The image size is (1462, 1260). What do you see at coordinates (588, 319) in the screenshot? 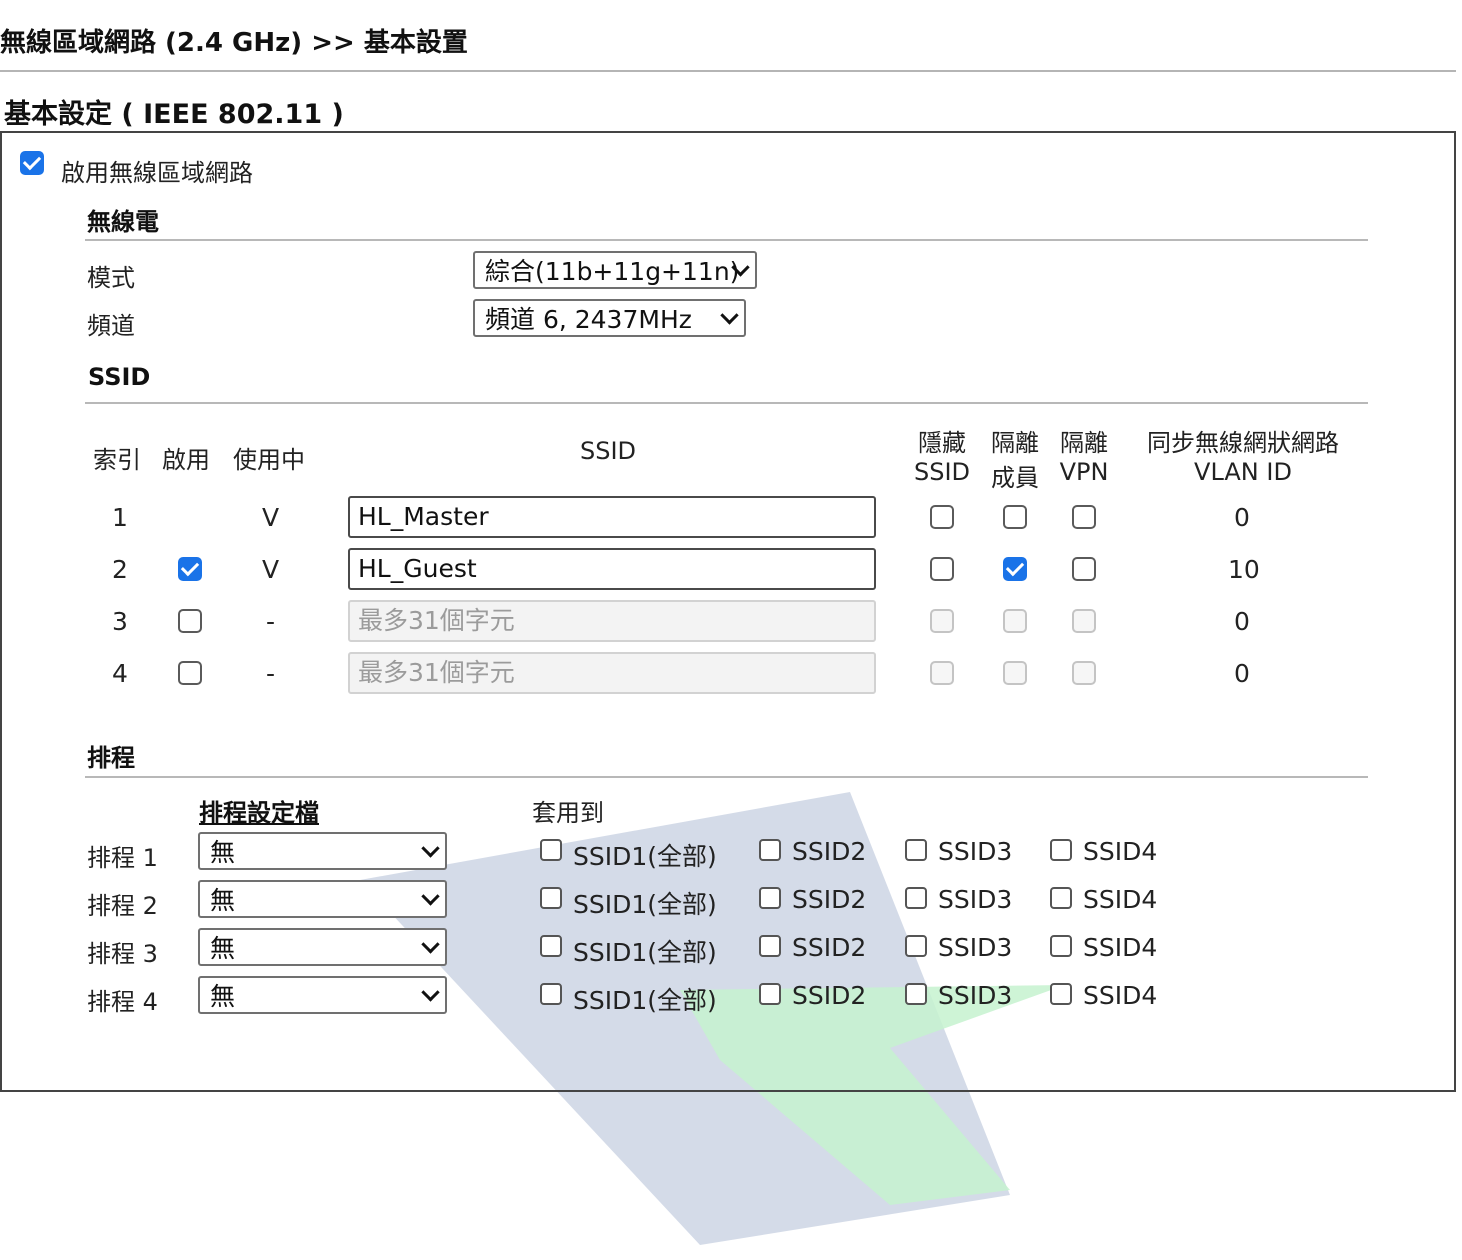
I see `channel-select-value: 頻道 6, 2437MHz` at bounding box center [588, 319].